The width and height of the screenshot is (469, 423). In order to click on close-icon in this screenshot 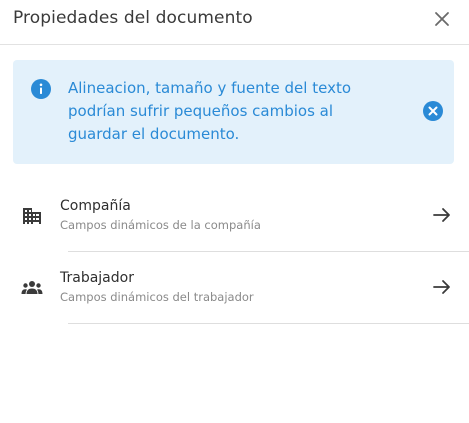, I will do `click(442, 19)`.